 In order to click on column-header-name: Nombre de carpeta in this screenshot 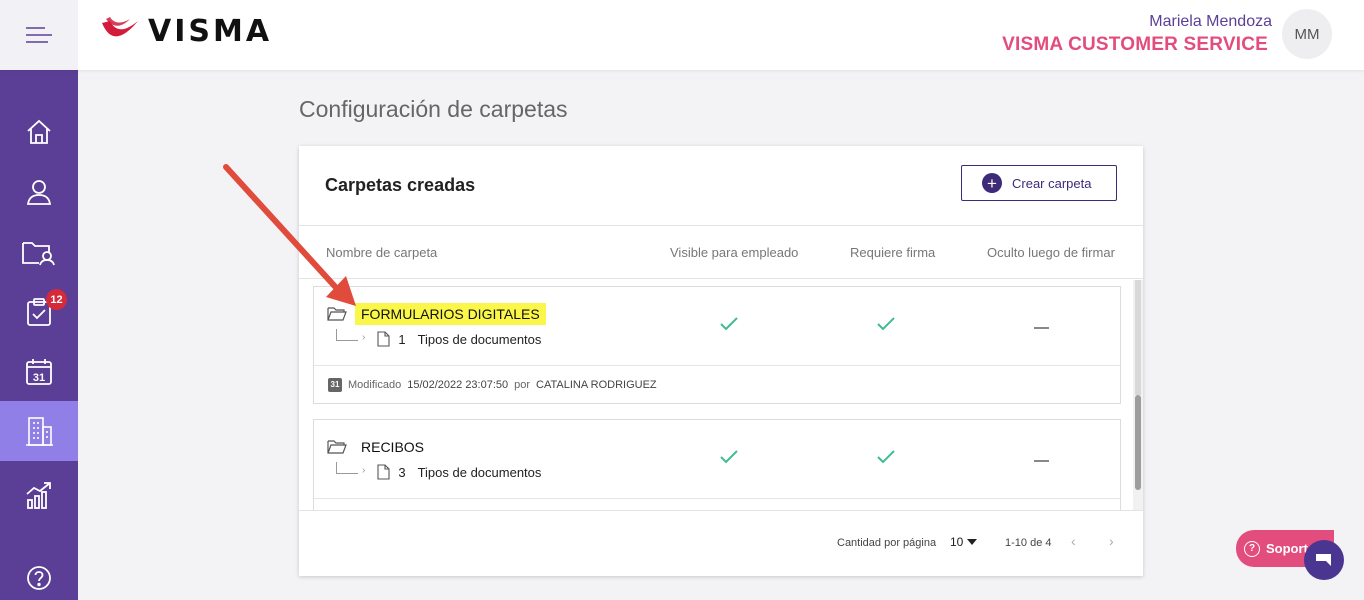, I will do `click(382, 252)`.